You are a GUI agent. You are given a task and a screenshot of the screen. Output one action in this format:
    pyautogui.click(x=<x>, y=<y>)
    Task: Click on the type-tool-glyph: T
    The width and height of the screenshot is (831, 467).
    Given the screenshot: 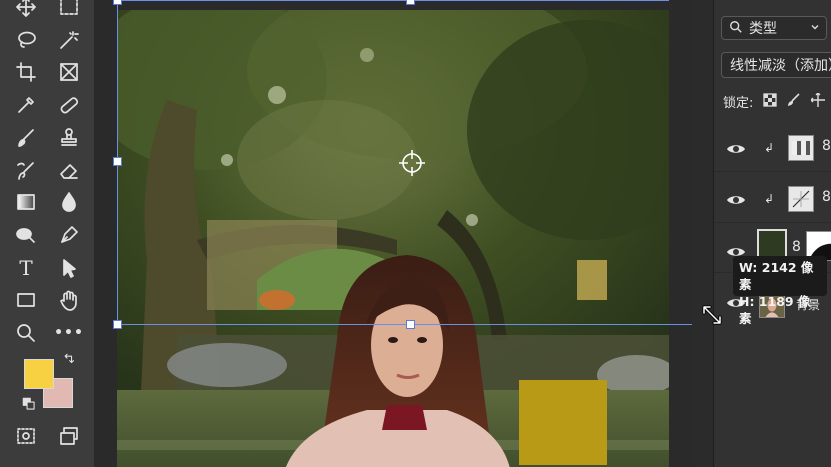 What is the action you would take?
    pyautogui.click(x=26, y=268)
    